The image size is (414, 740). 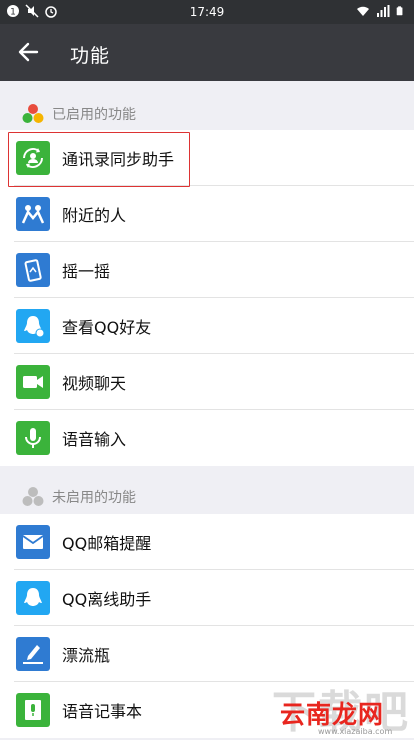 What do you see at coordinates (94, 383) in the screenshot?
I see `feature-label: 视频聊天` at bounding box center [94, 383].